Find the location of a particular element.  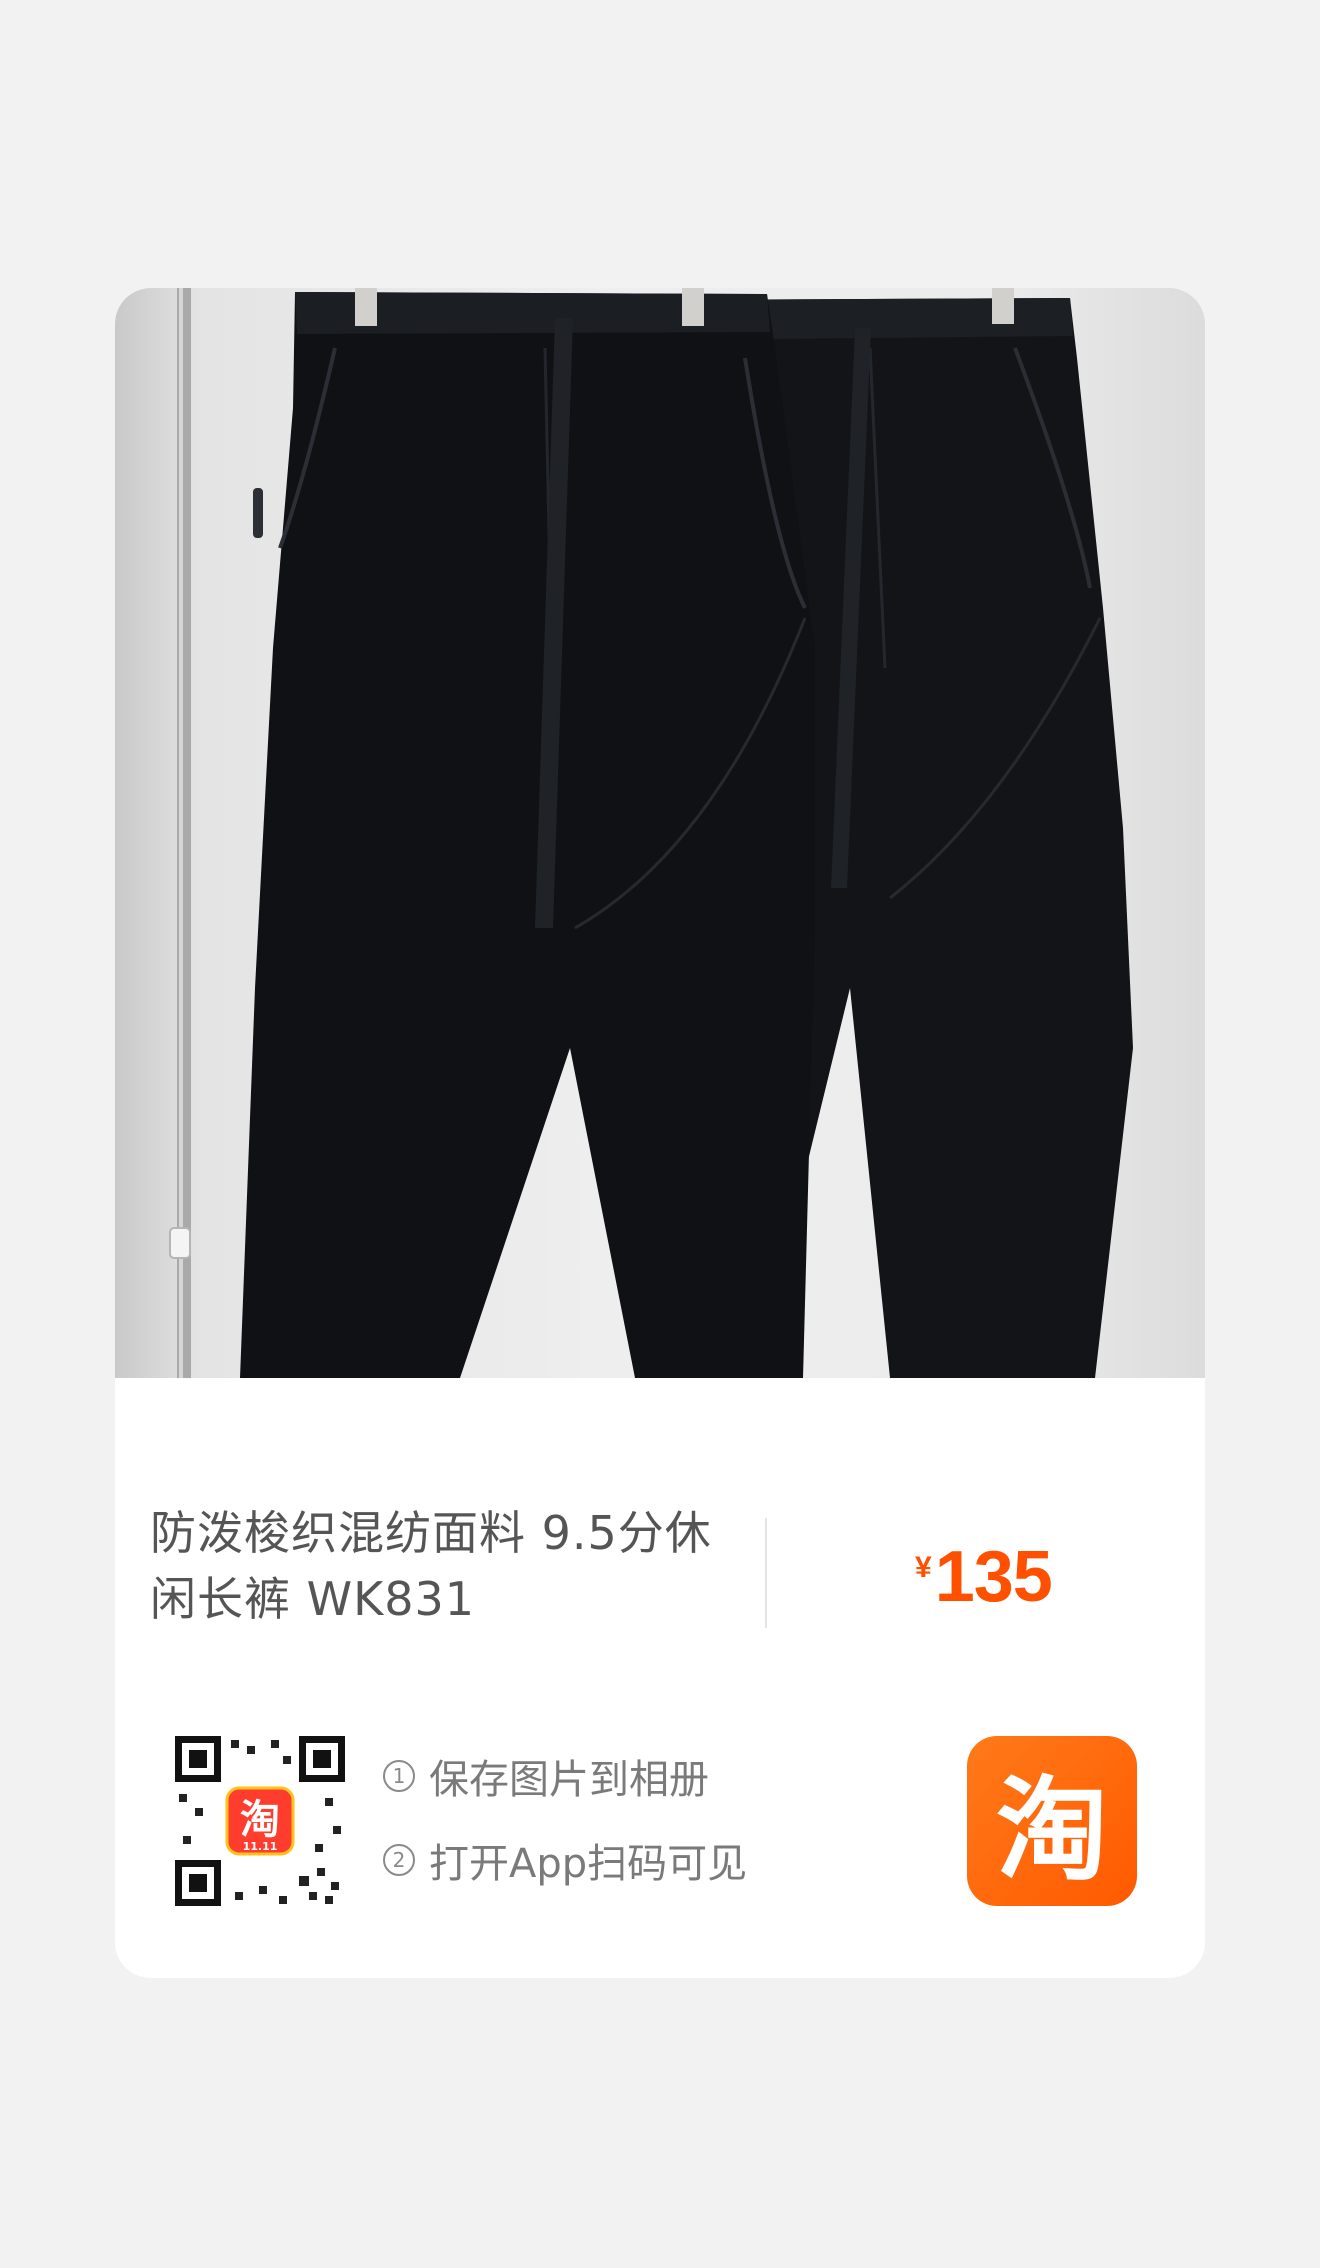

product-title: 防泼梭织混纺面料 9.5分休闲长裤 WK831 is located at coordinates (431, 1566).